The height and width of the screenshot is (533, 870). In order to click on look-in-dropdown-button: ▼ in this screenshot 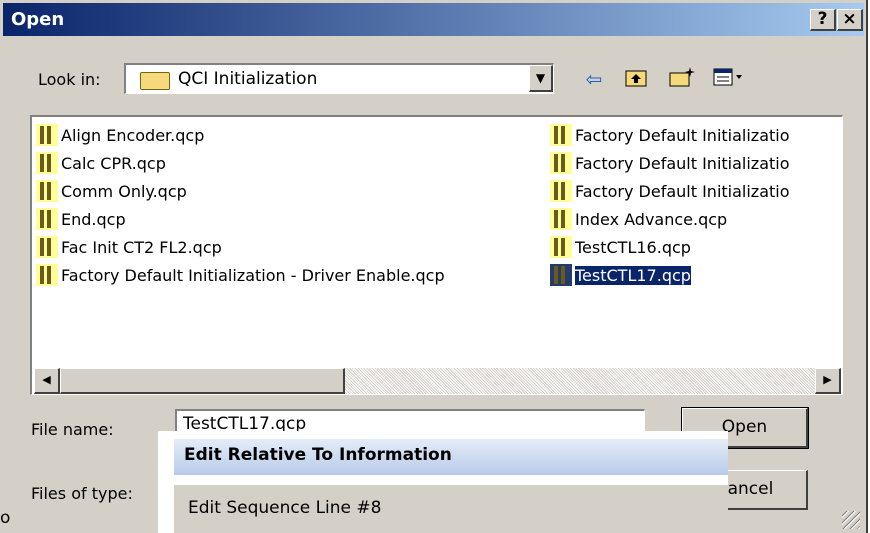, I will do `click(541, 78)`.